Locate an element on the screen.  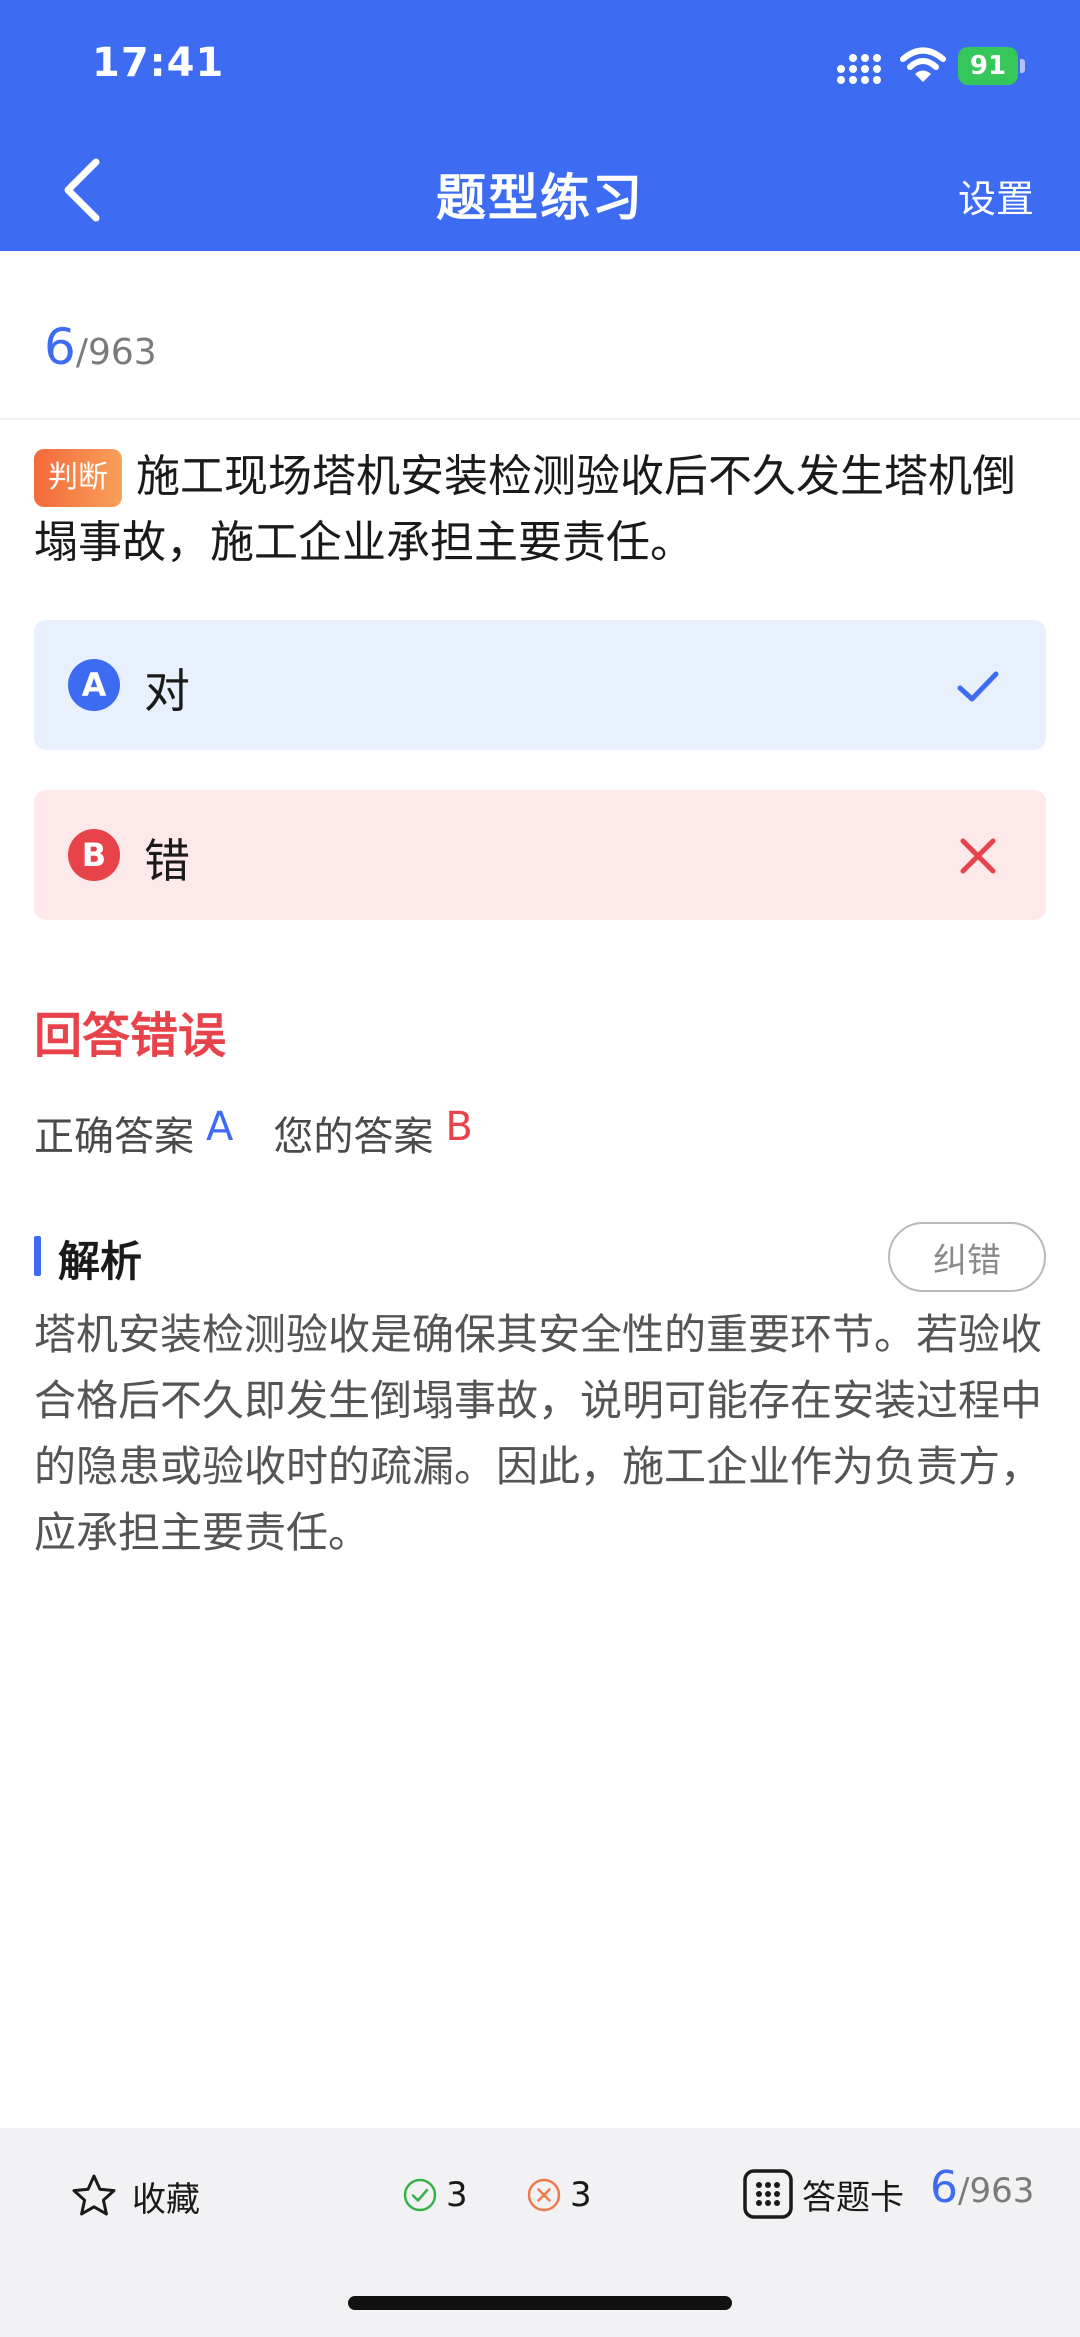
bottom-progress-total: /963 is located at coordinates (996, 2191).